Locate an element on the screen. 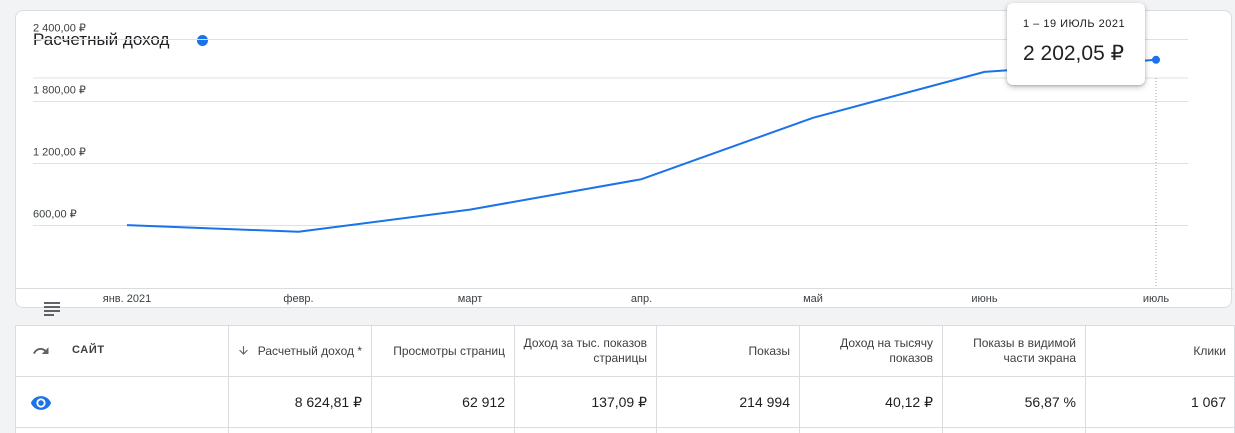  col-label: Клики is located at coordinates (1209, 350).